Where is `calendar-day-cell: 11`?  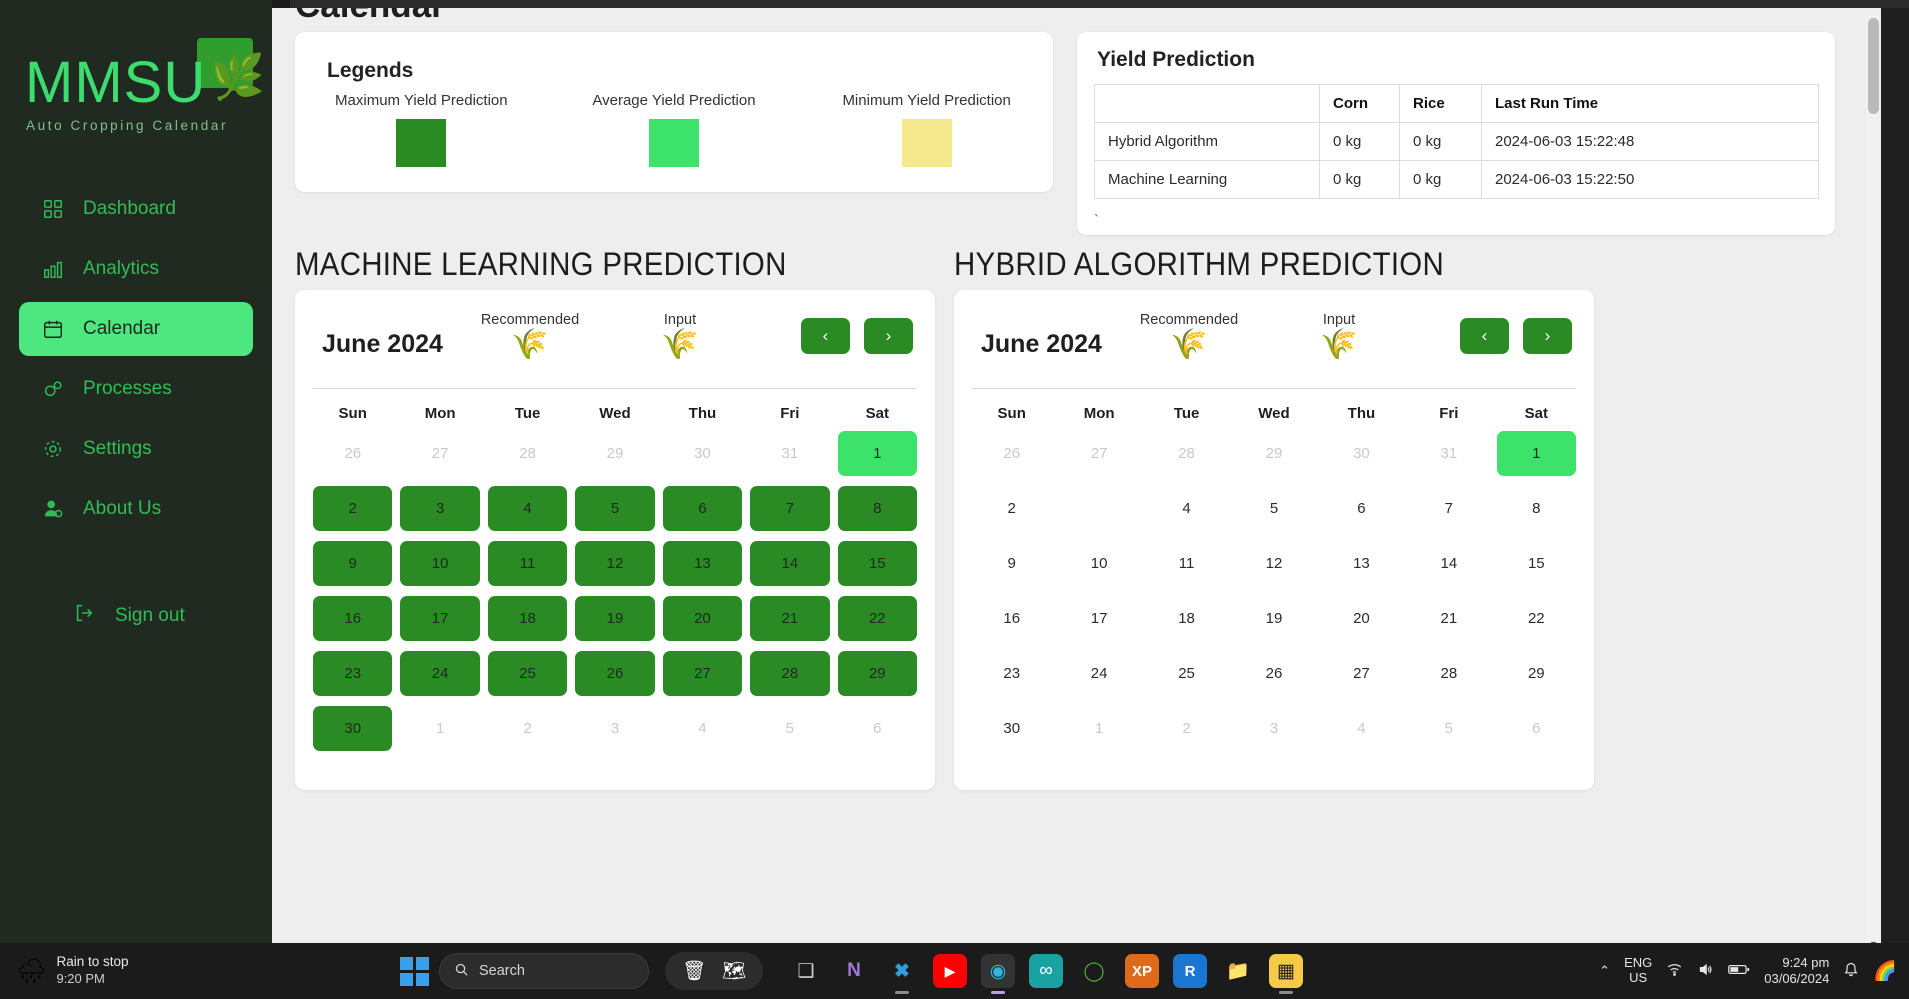 calendar-day-cell: 11 is located at coordinates (527, 563).